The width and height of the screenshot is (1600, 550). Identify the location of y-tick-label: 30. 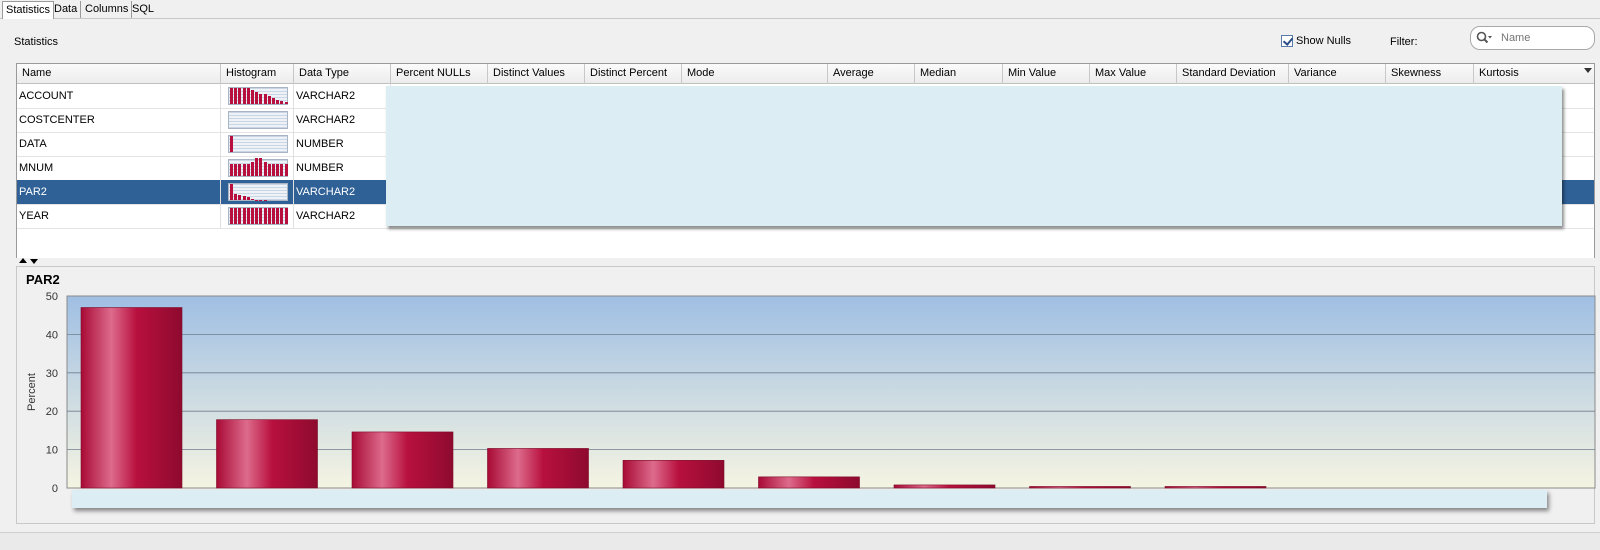
(52, 374).